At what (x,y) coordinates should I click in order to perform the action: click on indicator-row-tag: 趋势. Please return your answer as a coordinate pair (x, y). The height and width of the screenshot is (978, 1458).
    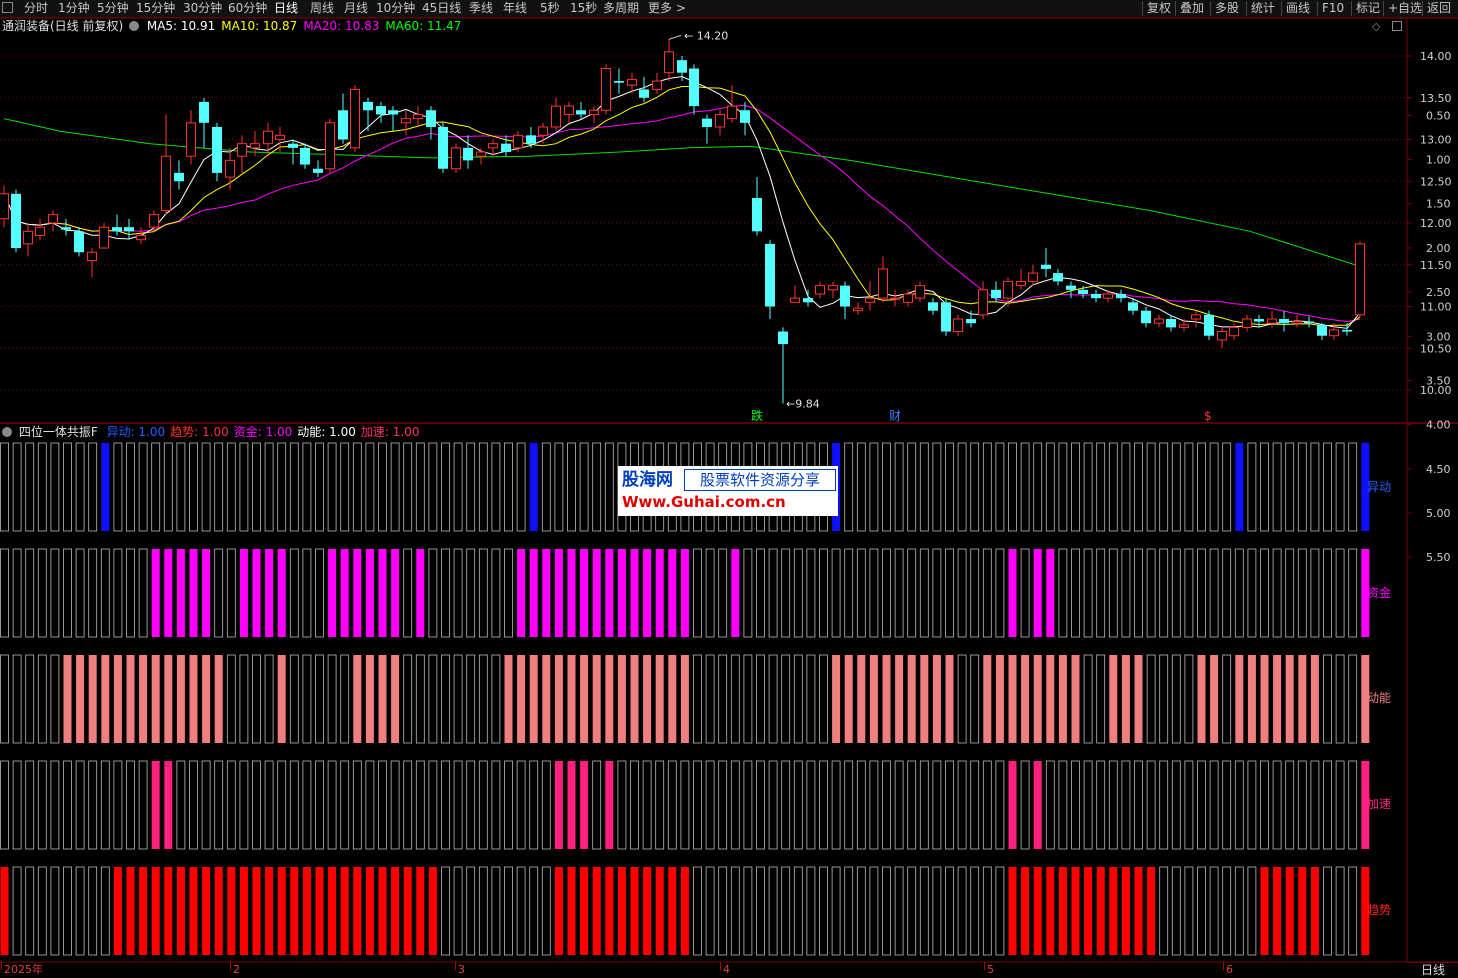
    Looking at the image, I should click on (1379, 910).